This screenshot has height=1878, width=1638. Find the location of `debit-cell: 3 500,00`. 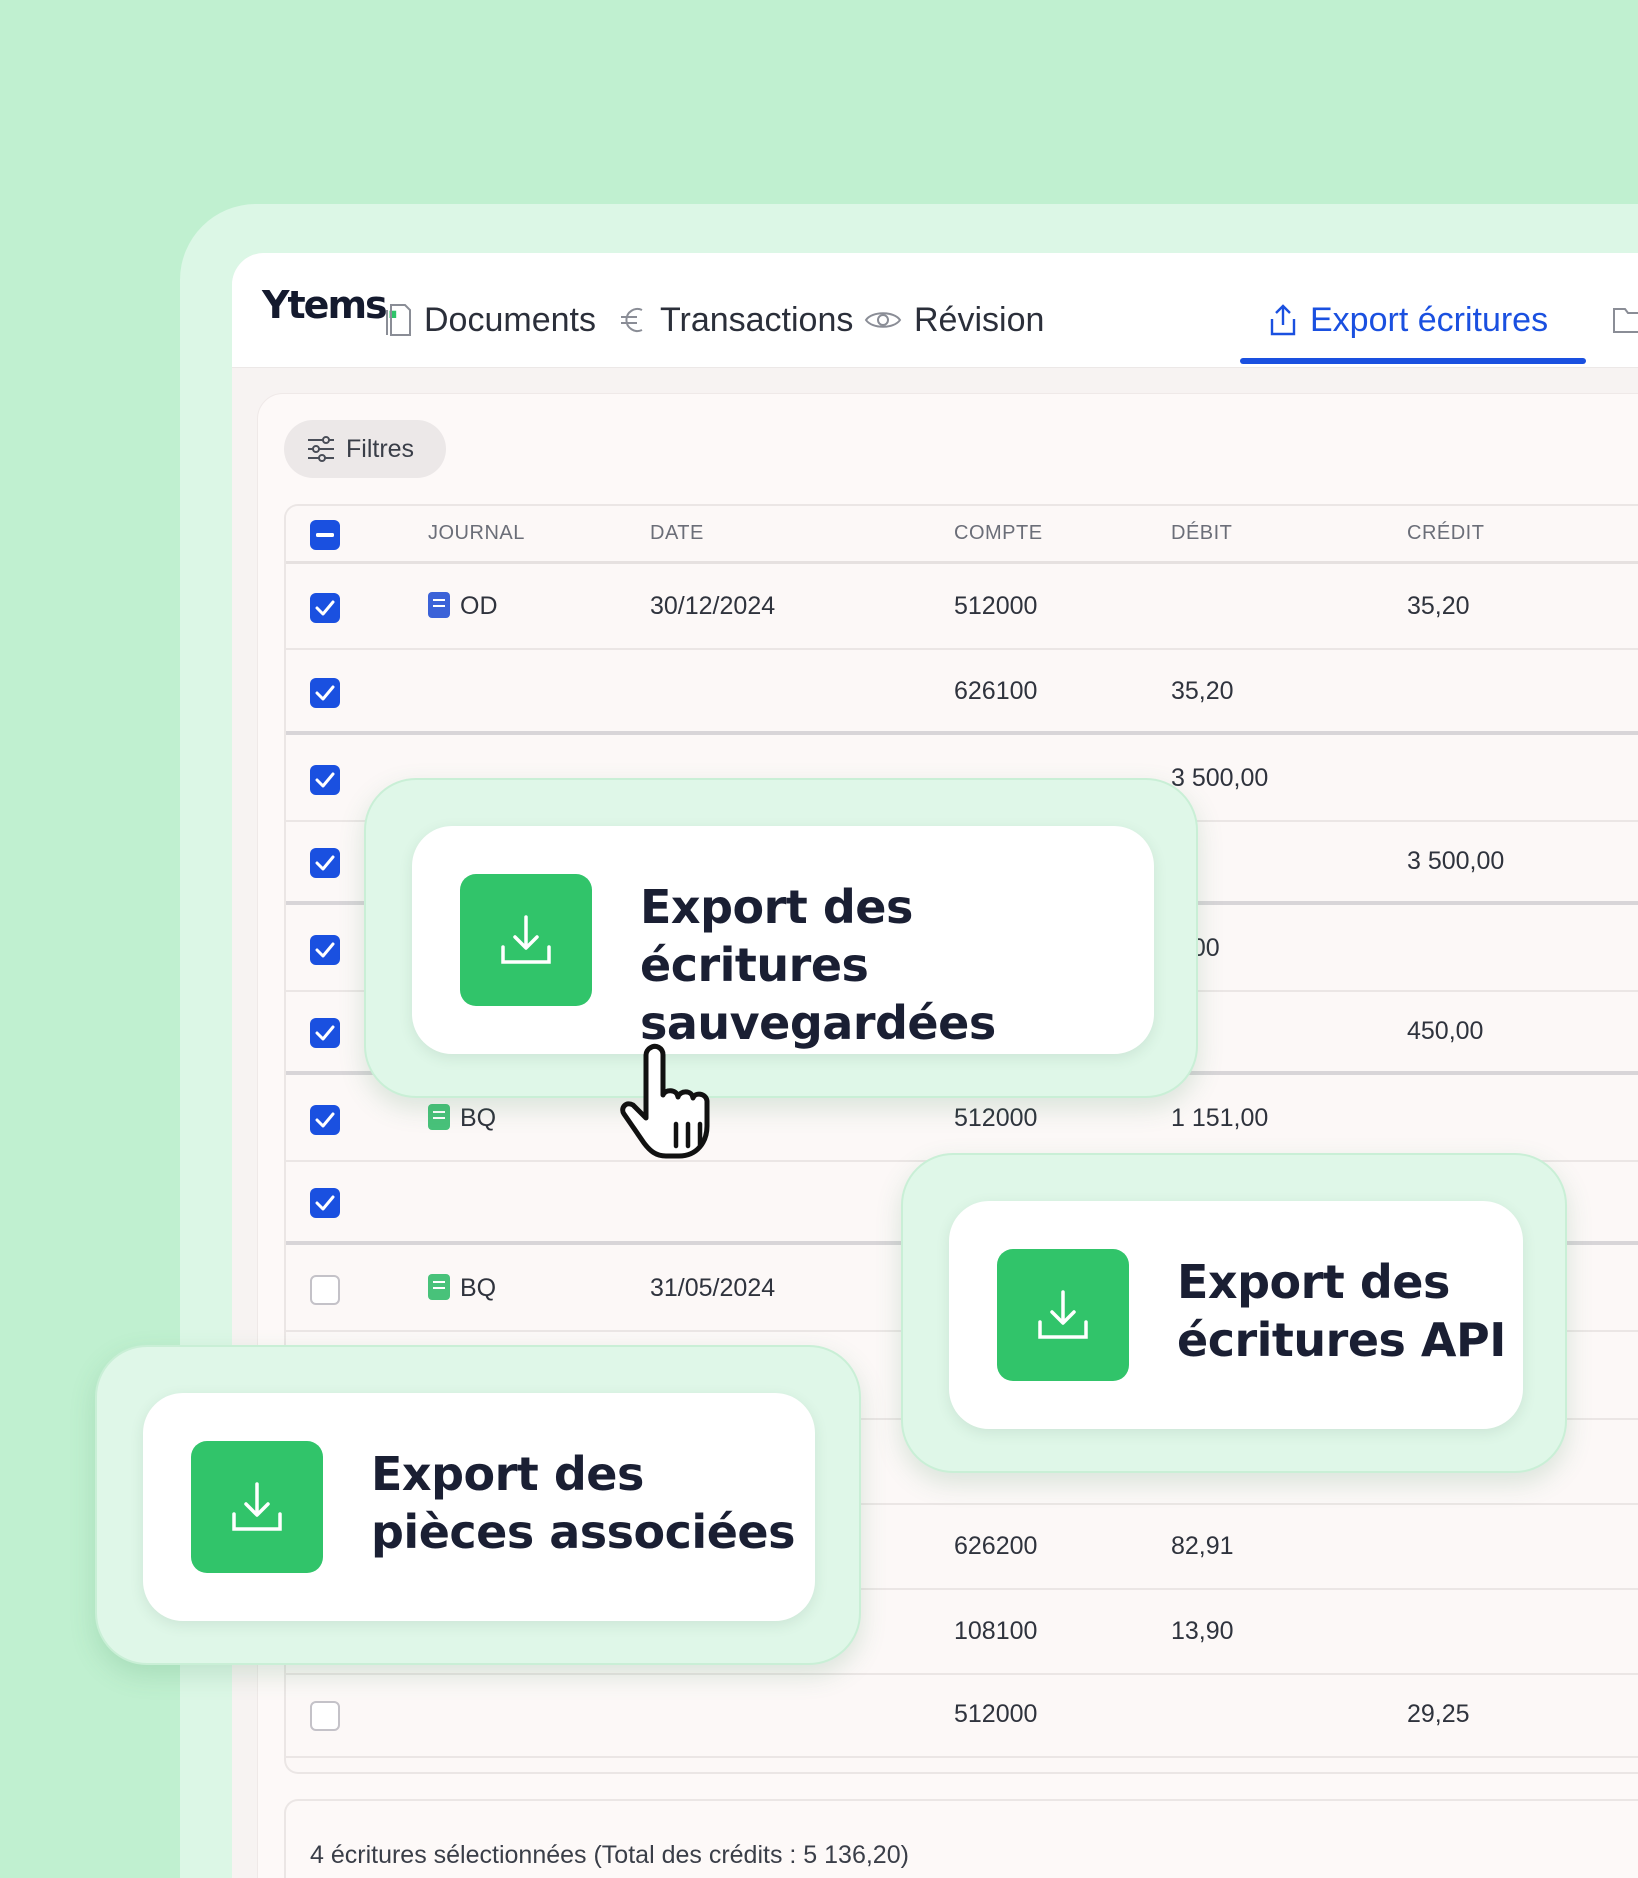

debit-cell: 3 500,00 is located at coordinates (1220, 778).